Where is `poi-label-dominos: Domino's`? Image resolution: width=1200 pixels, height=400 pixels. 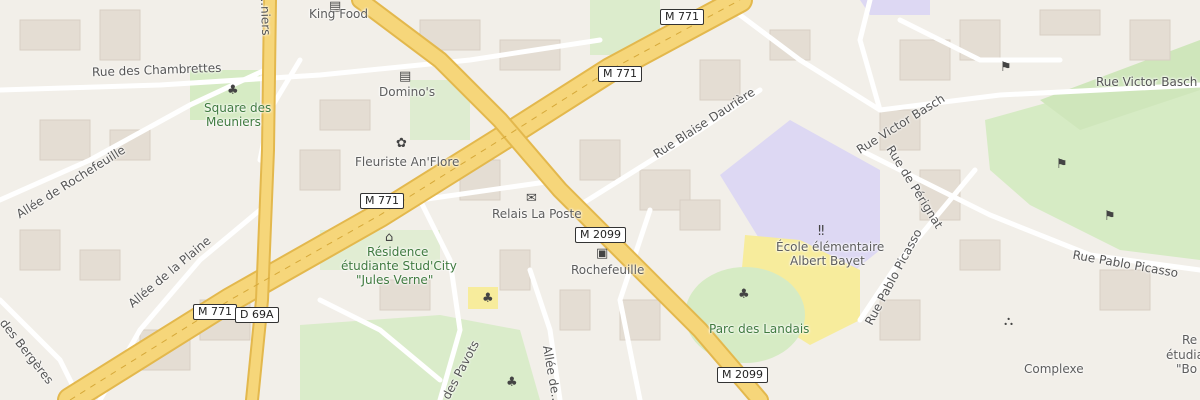
poi-label-dominos: Domino's is located at coordinates (407, 92).